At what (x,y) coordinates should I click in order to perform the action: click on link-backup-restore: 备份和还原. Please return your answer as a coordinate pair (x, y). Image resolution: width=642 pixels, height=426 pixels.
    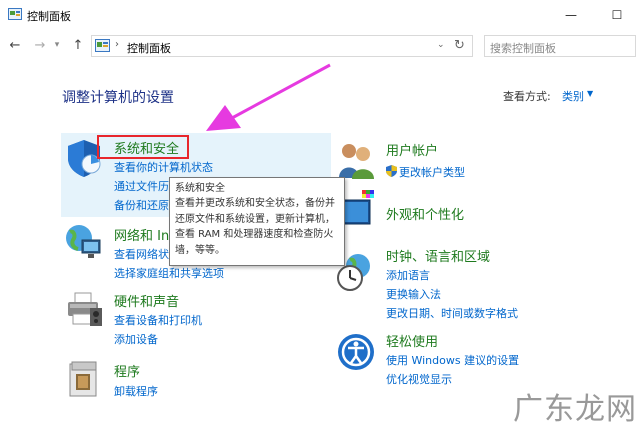
    Looking at the image, I should click on (141, 205).